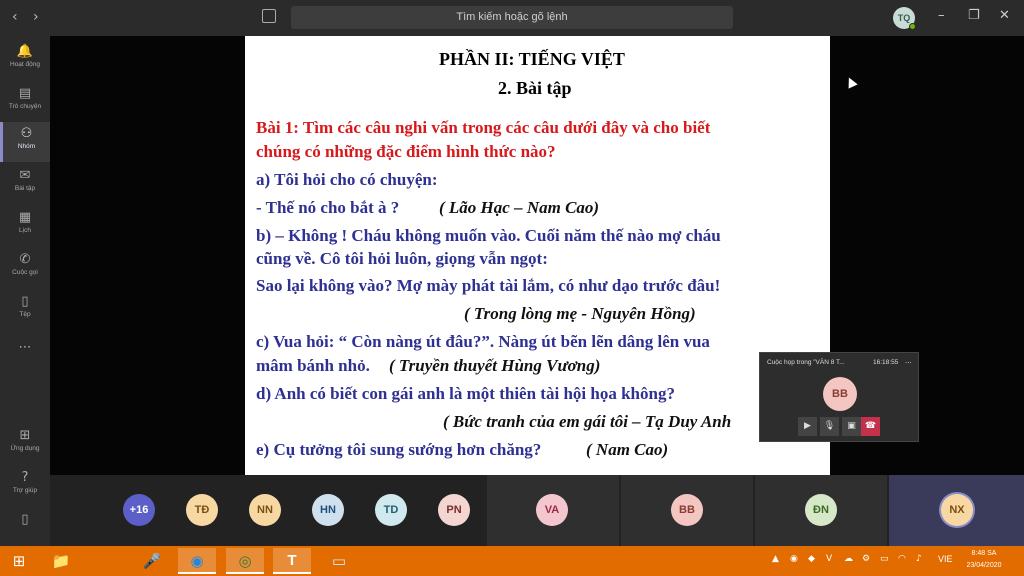  I want to click on mic-icon: 🎙, so click(829, 426).